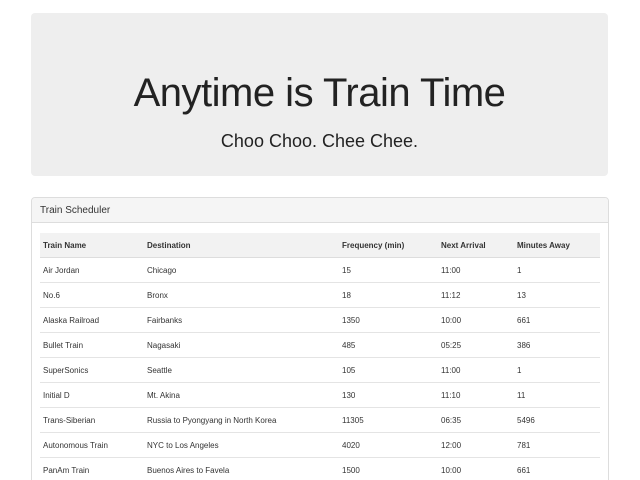  Describe the element at coordinates (388, 370) in the screenshot. I see `cell-frequency: 105` at that location.